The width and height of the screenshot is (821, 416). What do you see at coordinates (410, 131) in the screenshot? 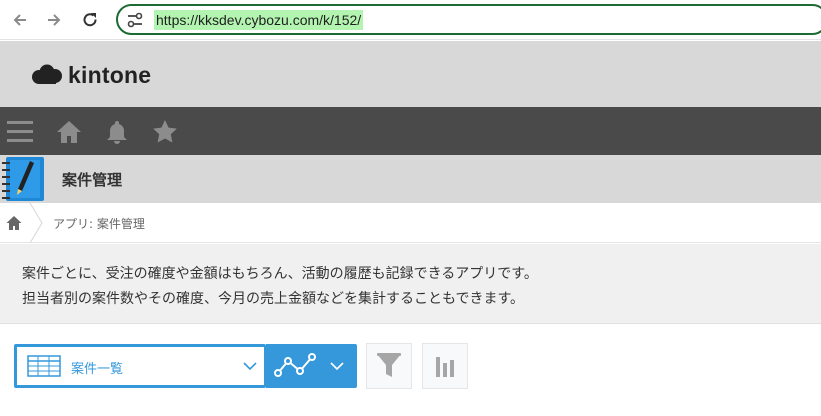
I see `global-navigation` at bounding box center [410, 131].